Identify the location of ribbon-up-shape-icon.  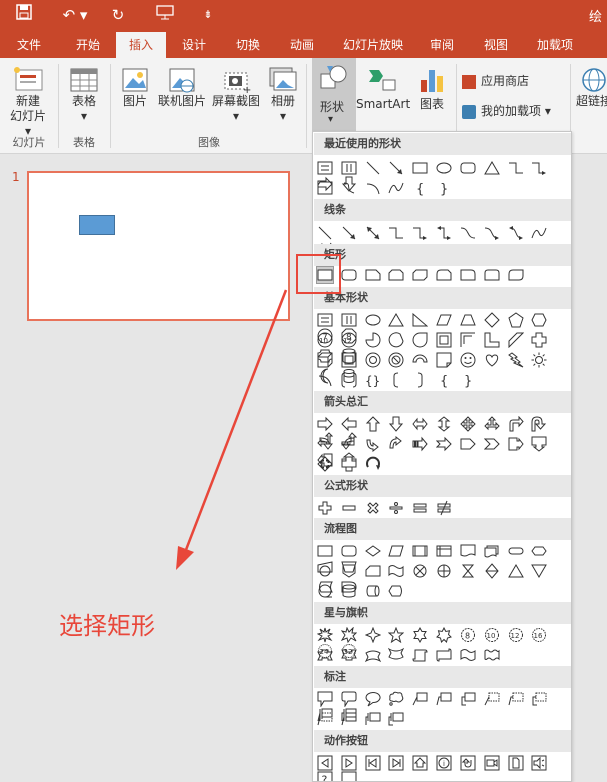
(325, 655).